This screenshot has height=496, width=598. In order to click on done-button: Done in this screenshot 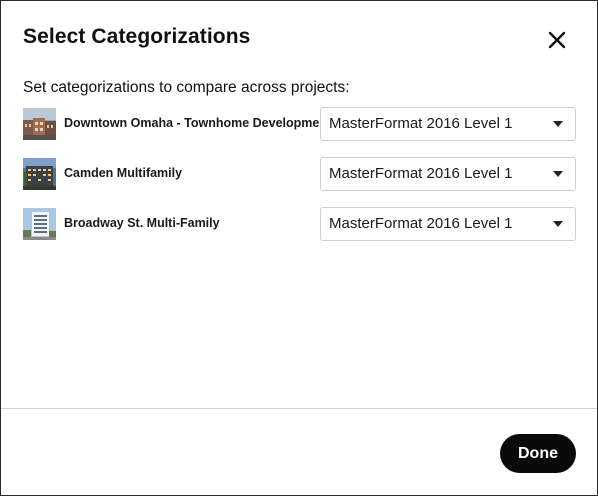, I will do `click(538, 453)`.